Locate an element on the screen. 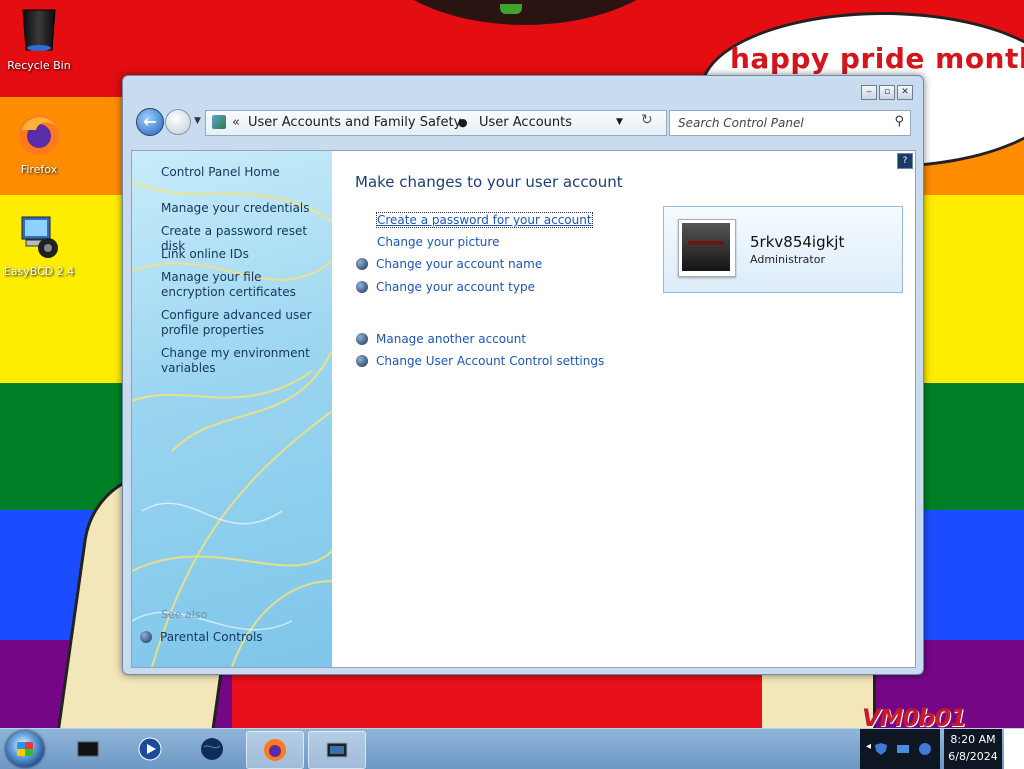 Image resolution: width=1024 pixels, height=769 pixels. volume-icon is located at coordinates (925, 749).